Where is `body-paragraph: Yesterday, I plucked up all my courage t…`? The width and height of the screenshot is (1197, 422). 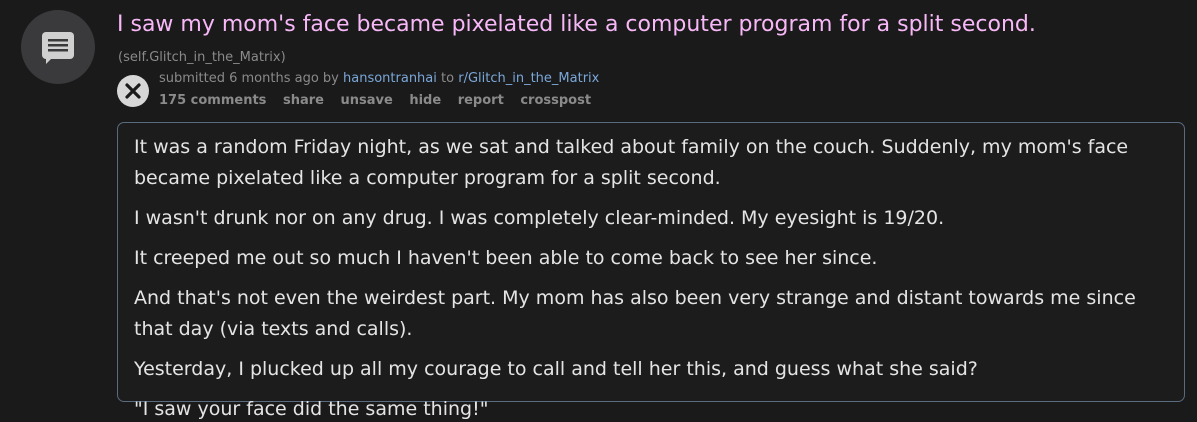
body-paragraph: Yesterday, I plucked up all my courage t… is located at coordinates (556, 369).